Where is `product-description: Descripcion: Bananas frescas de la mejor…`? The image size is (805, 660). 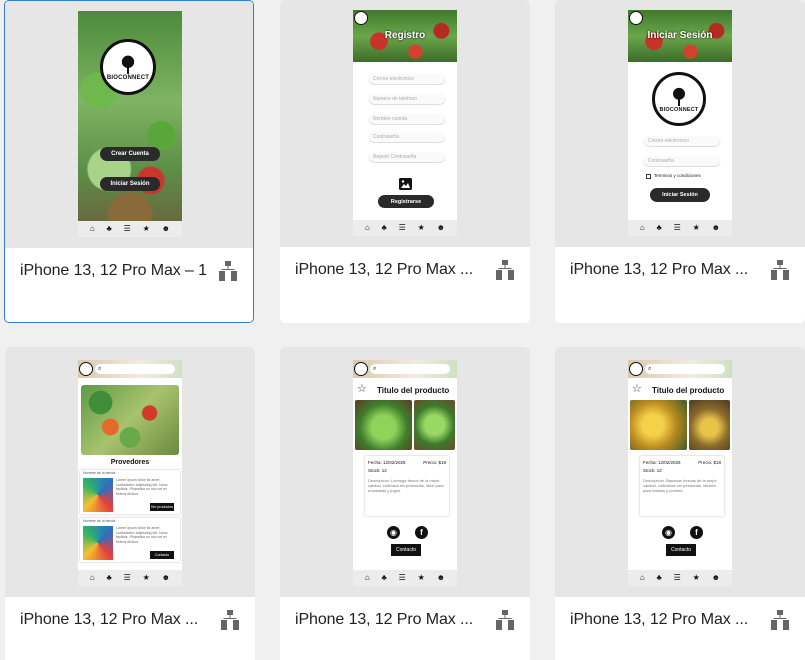
product-description: Descripcion: Bananas frescas de la mejor… is located at coordinates (680, 485).